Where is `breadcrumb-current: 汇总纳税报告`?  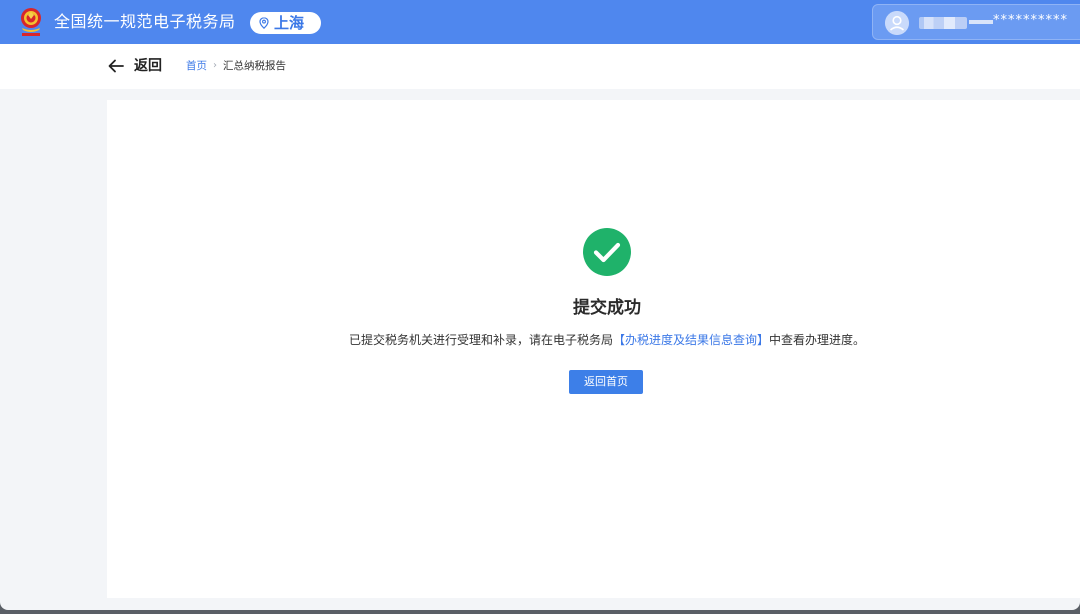
breadcrumb-current: 汇总纳税报告 is located at coordinates (254, 66).